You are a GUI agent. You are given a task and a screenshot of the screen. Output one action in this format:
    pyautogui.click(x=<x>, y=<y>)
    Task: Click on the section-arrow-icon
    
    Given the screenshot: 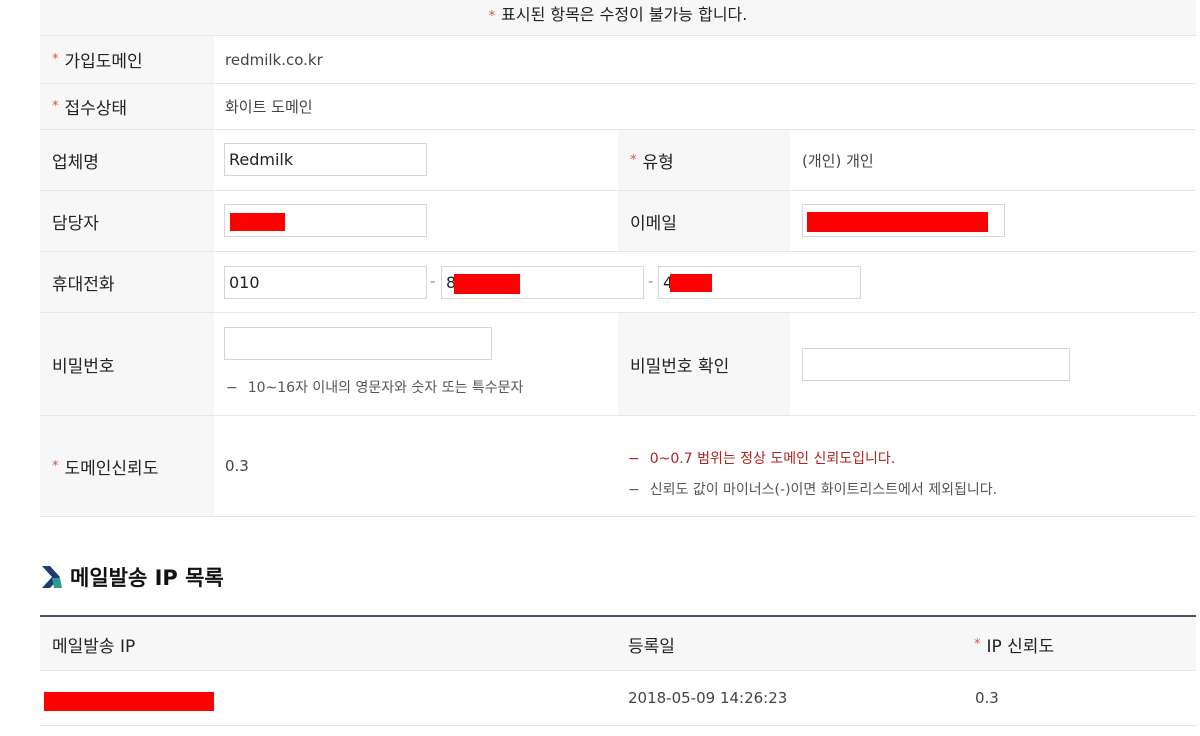 What is the action you would take?
    pyautogui.click(x=52, y=577)
    